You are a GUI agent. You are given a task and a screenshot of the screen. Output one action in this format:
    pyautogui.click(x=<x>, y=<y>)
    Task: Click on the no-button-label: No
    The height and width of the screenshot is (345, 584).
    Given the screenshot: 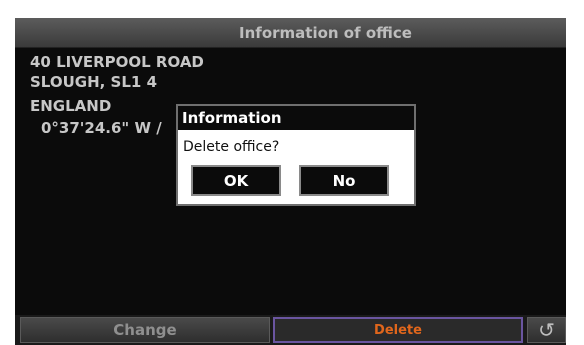 What is the action you would take?
    pyautogui.click(x=344, y=180)
    